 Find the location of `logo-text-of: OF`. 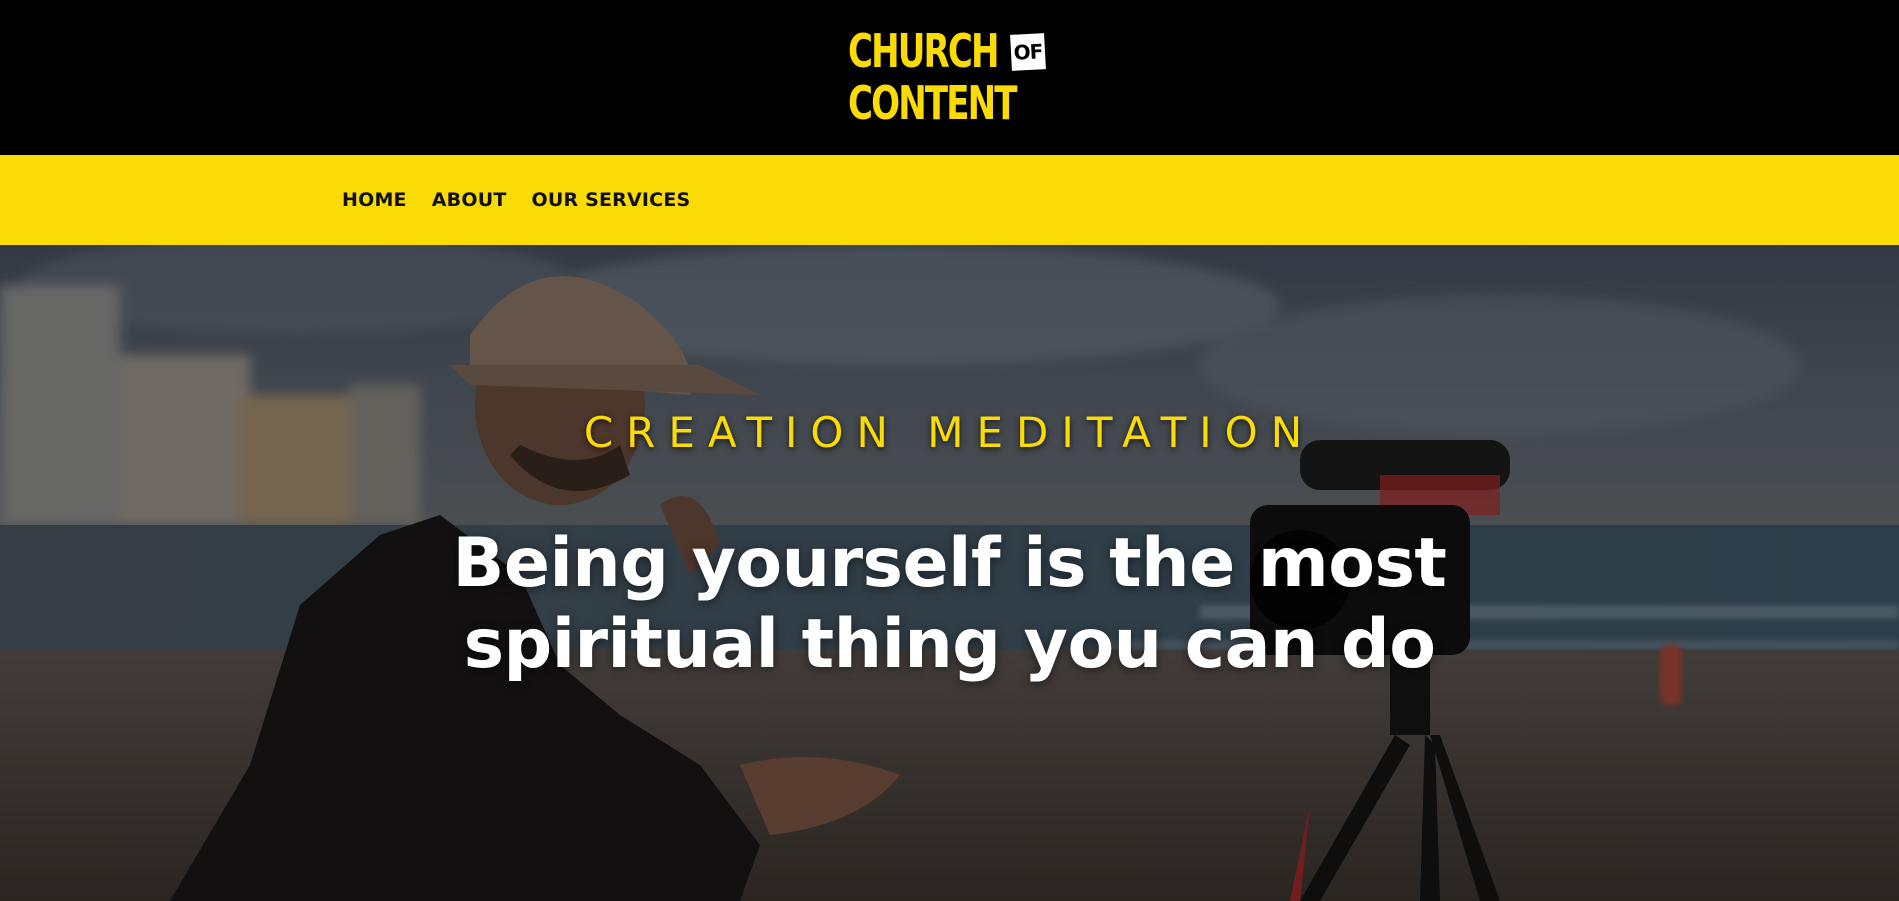

logo-text-of: OF is located at coordinates (1028, 52).